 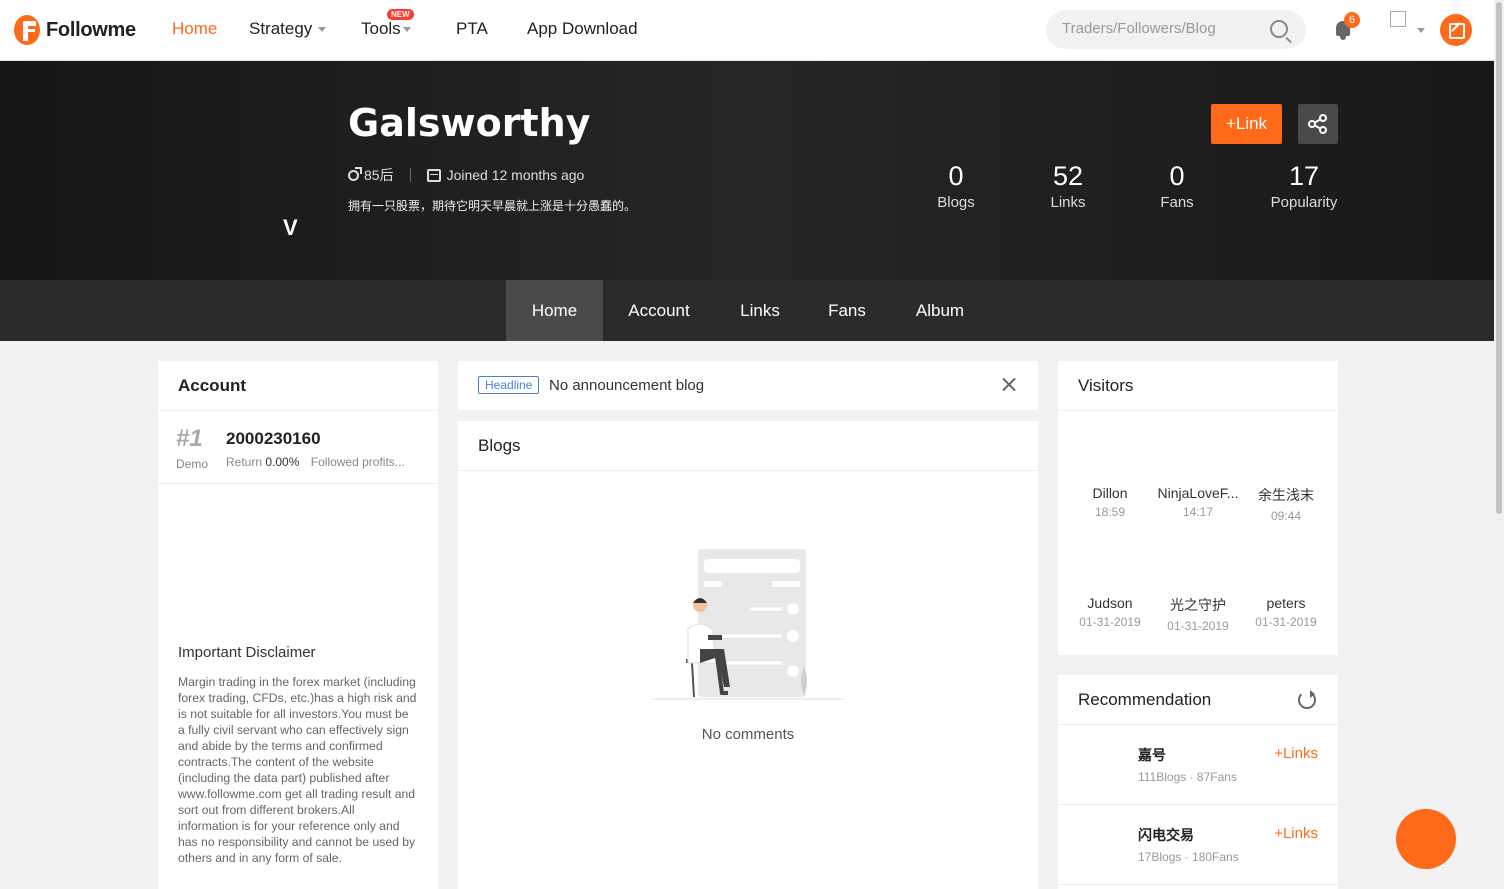 What do you see at coordinates (1198, 614) in the screenshot?
I see `visitor-item: 光之守护 01-31-2019` at bounding box center [1198, 614].